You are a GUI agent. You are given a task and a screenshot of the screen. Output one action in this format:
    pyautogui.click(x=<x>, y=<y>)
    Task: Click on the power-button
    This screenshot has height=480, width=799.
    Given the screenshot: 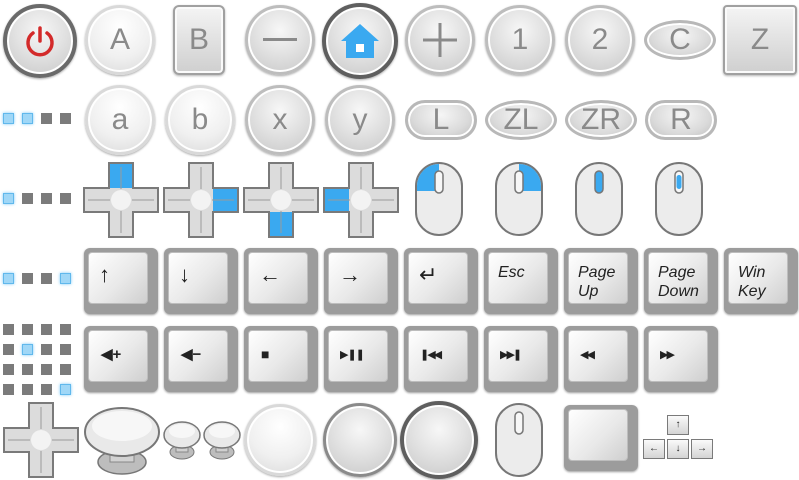 What is the action you would take?
    pyautogui.click(x=40, y=41)
    